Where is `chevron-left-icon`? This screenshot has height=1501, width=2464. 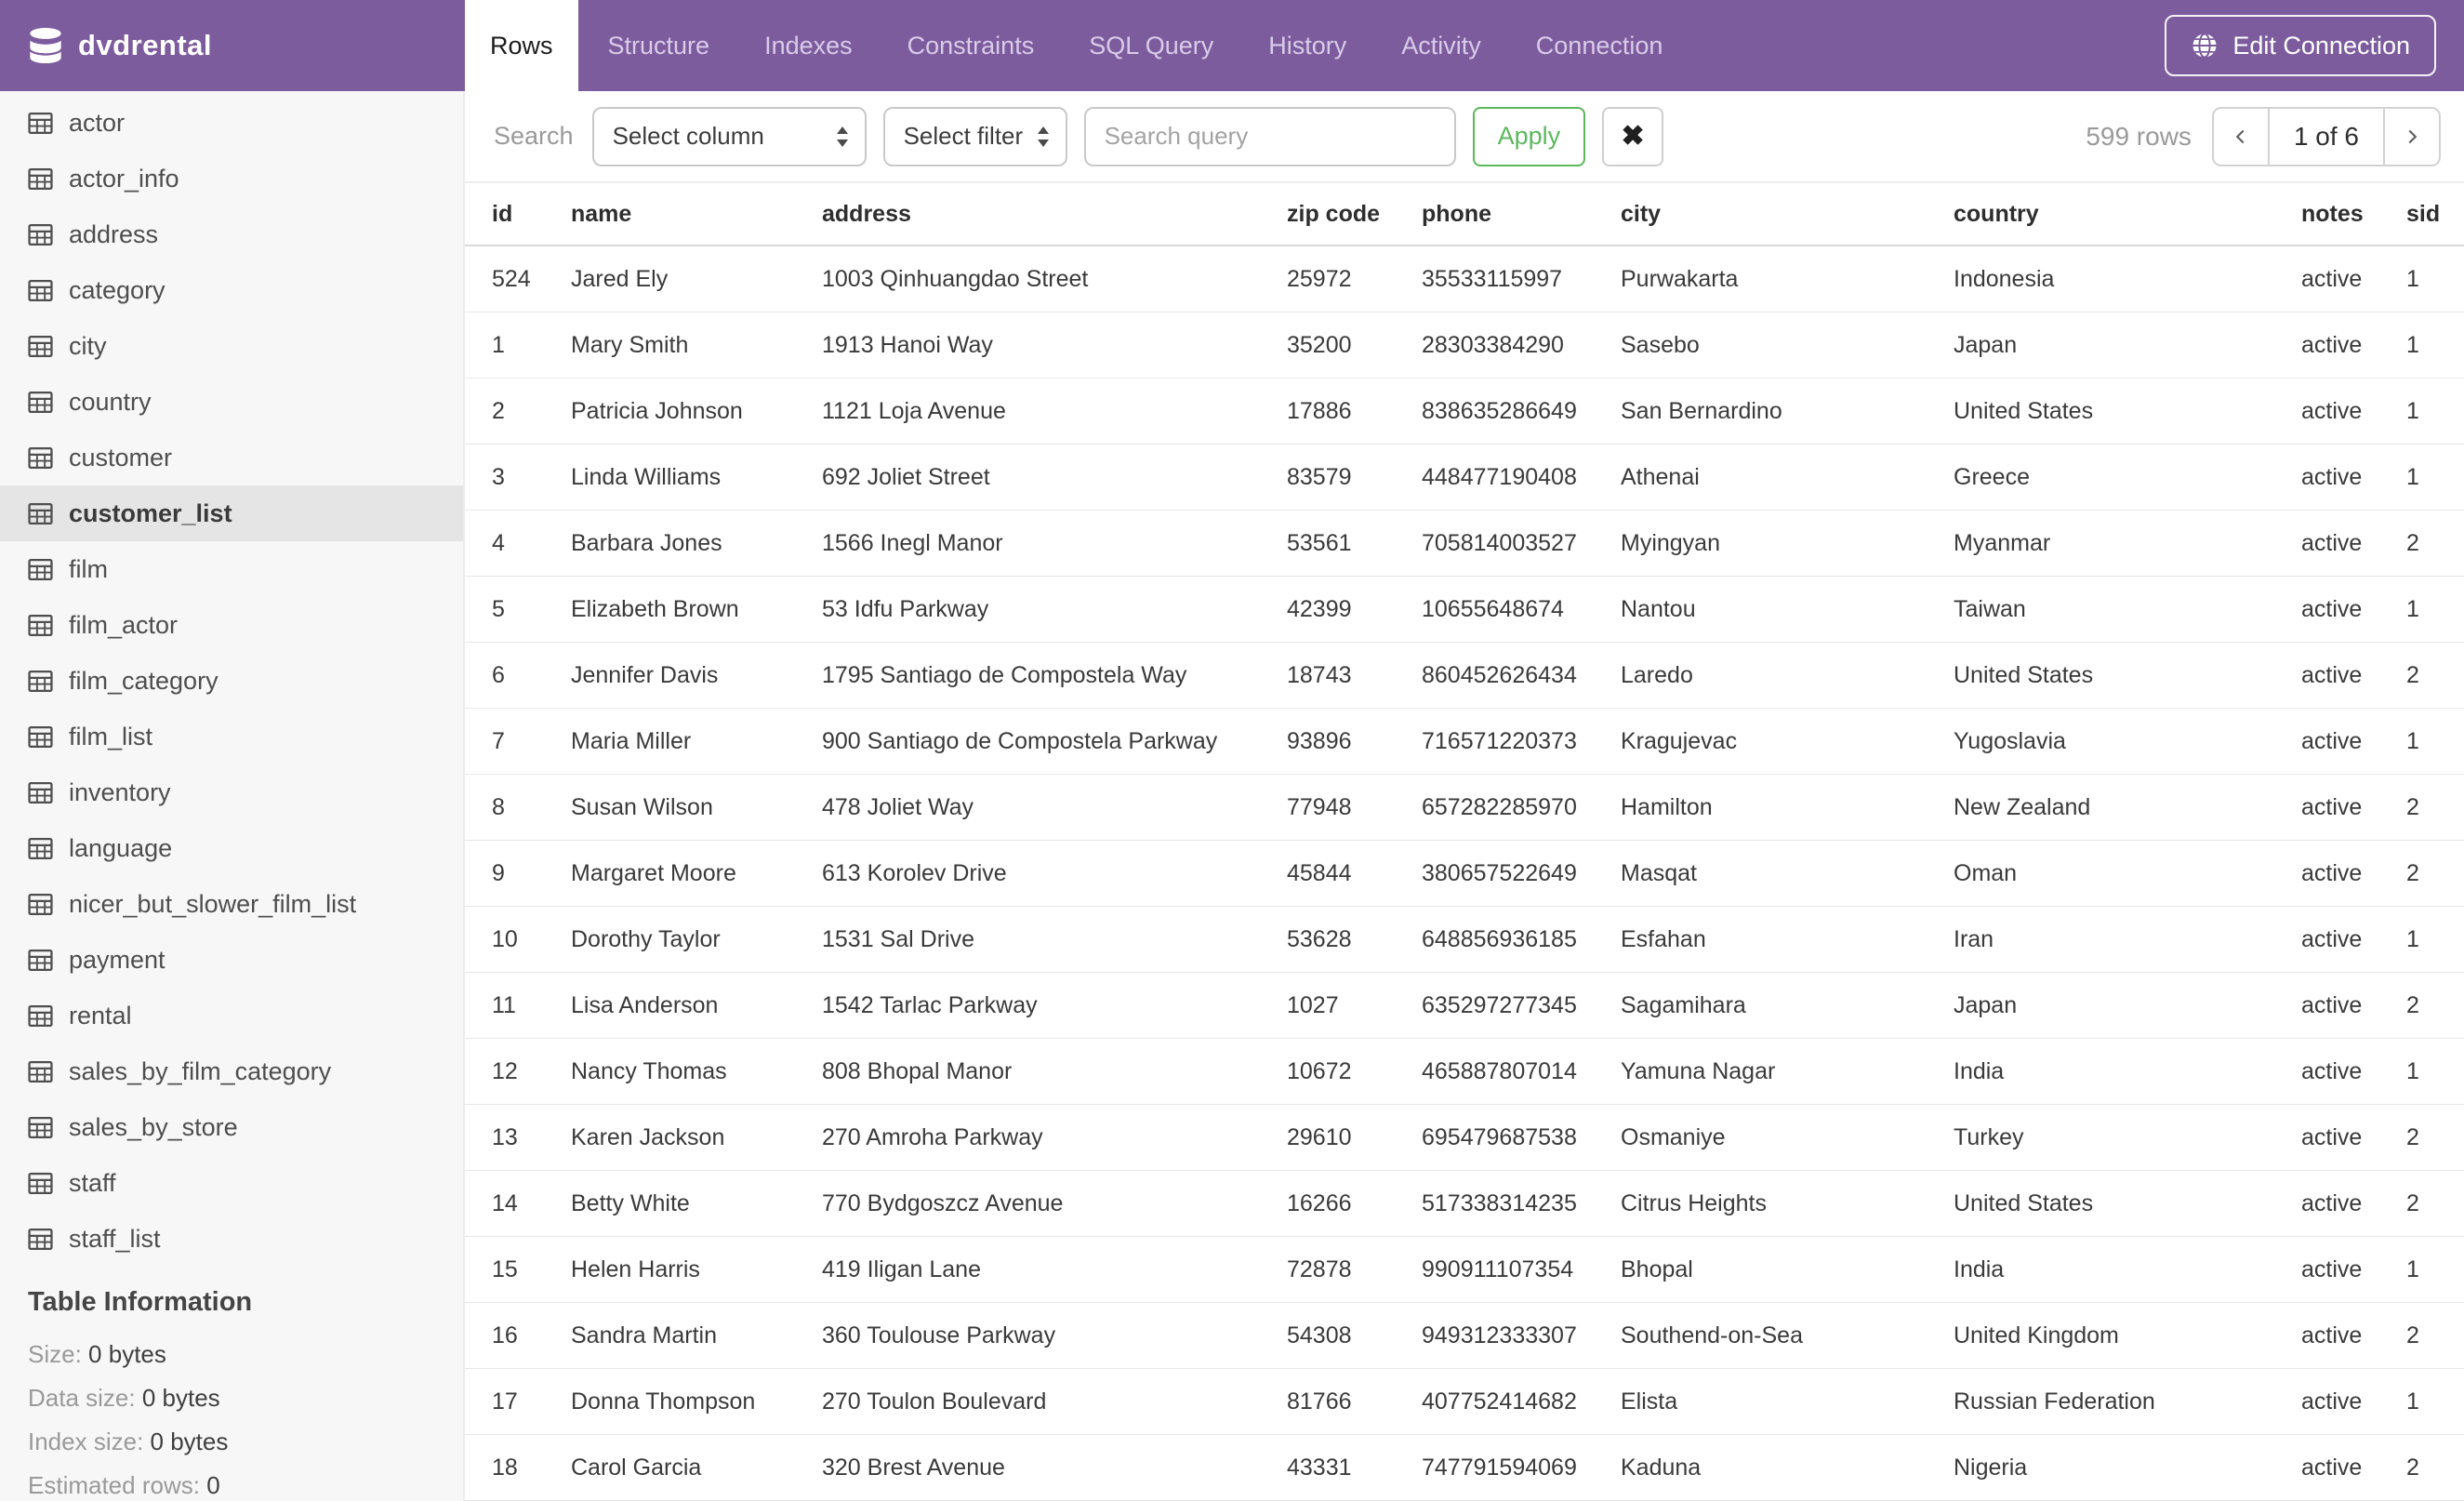 chevron-left-icon is located at coordinates (2240, 136).